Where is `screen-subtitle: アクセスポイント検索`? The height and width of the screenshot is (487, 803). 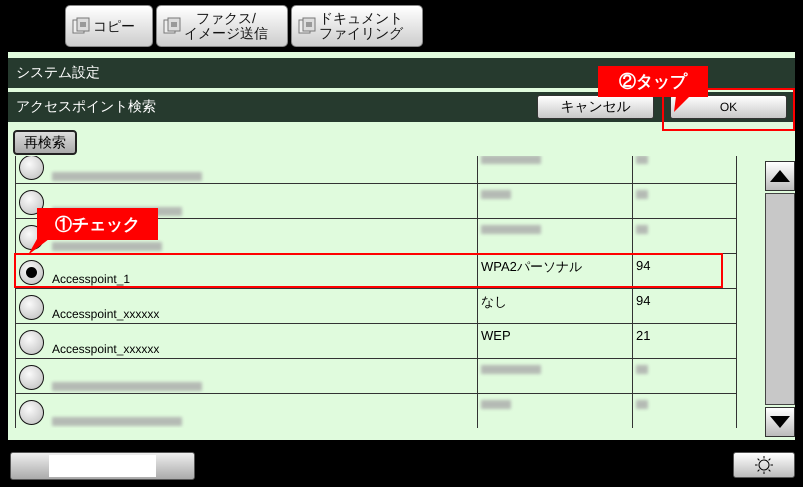 screen-subtitle: アクセスポイント検索 is located at coordinates (86, 107).